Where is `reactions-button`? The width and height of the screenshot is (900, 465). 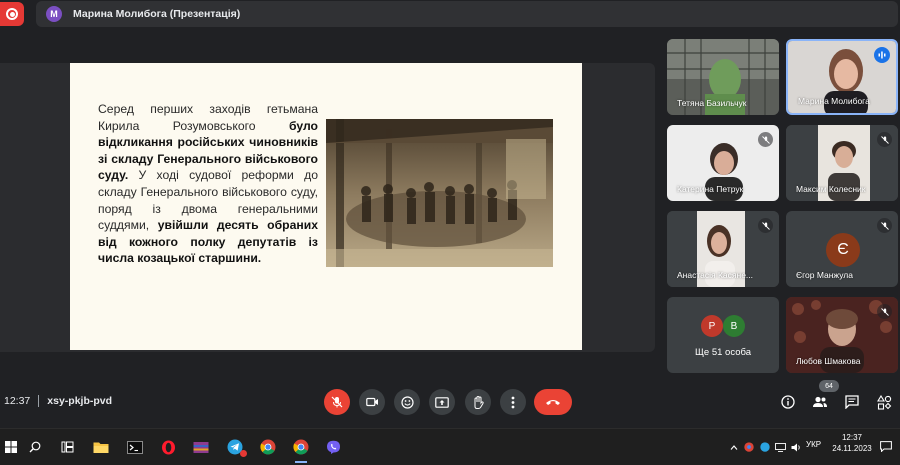
reactions-button is located at coordinates (407, 402).